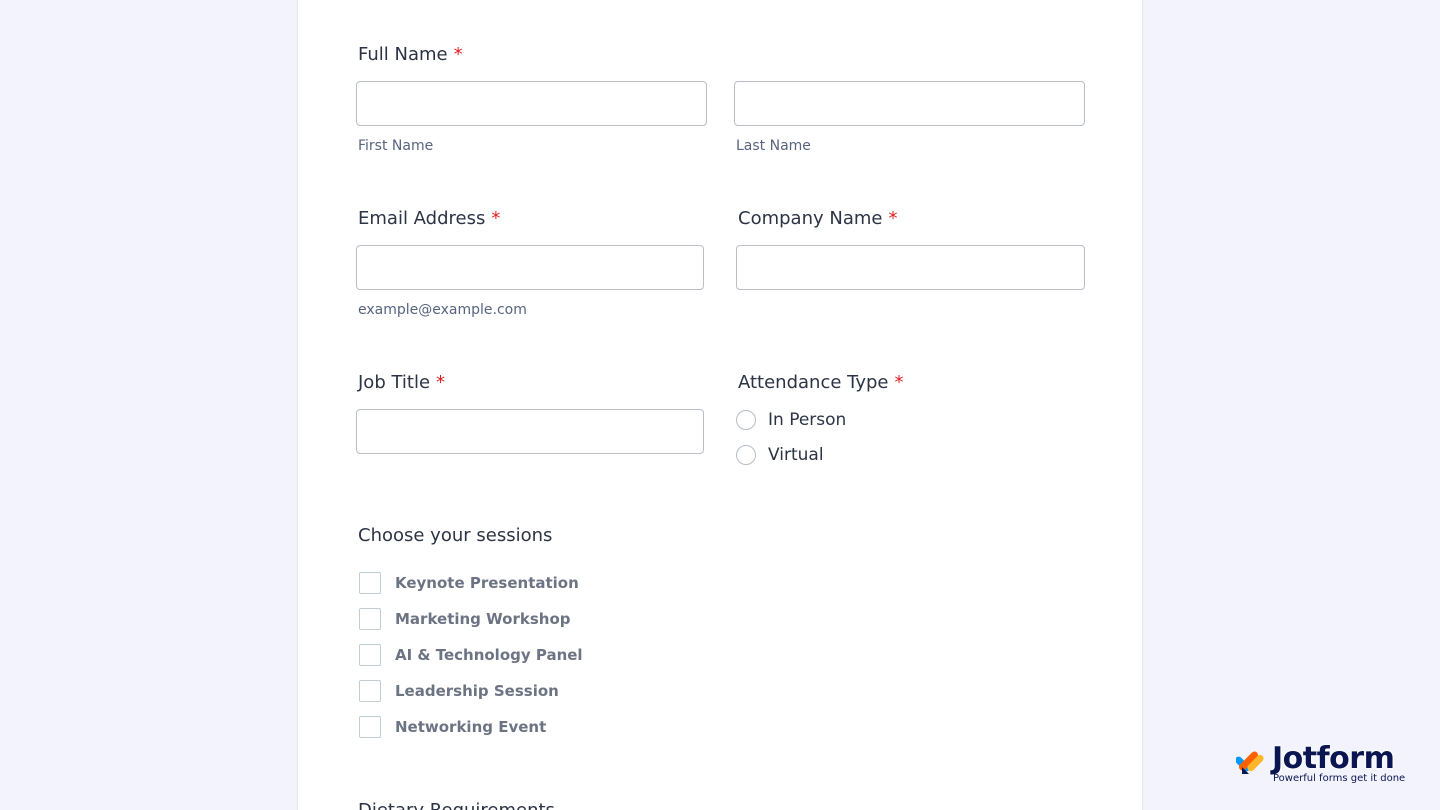  Describe the element at coordinates (817, 219) in the screenshot. I see `company-label: Company Name *` at that location.